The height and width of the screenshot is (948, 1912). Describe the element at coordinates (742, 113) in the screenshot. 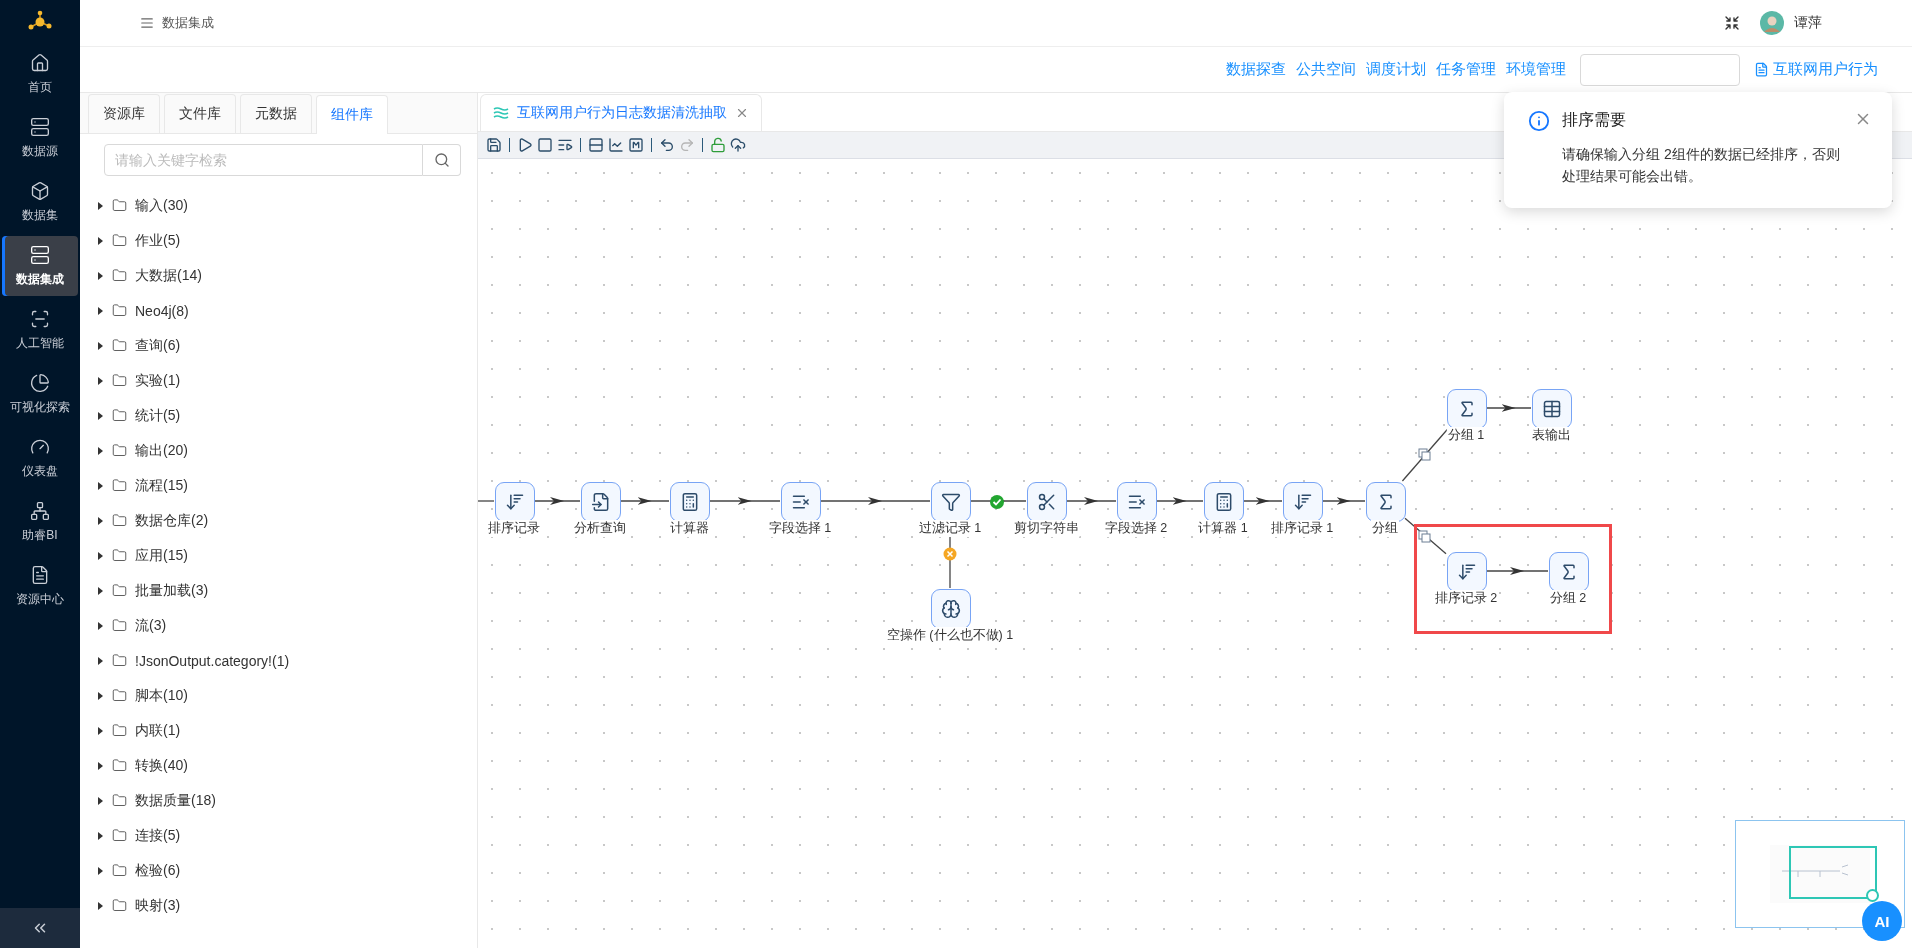

I see `close-icon` at that location.